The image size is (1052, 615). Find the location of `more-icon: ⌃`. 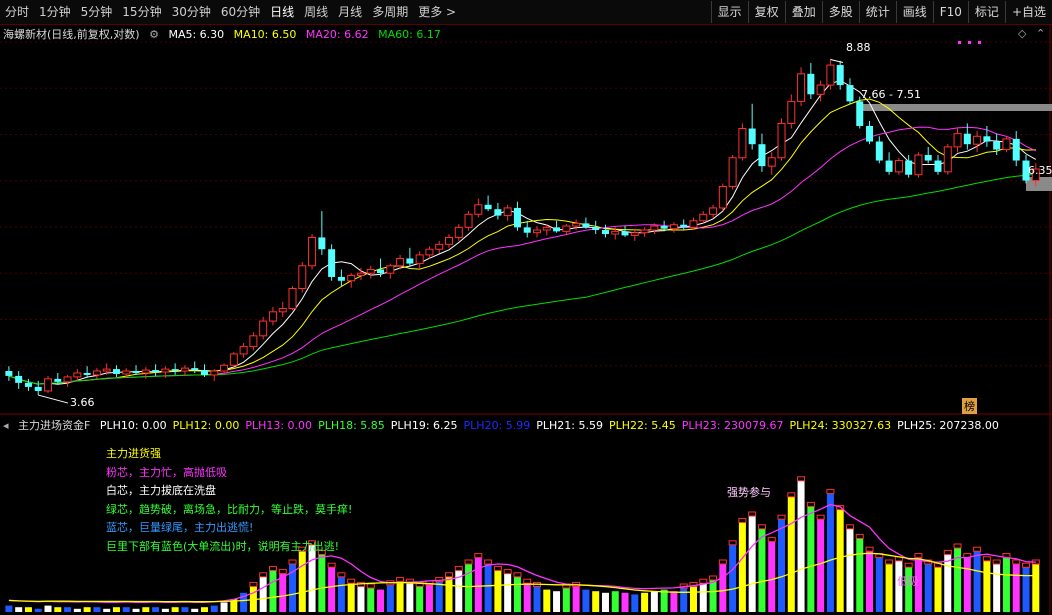

more-icon: ⌃ is located at coordinates (1040, 33).